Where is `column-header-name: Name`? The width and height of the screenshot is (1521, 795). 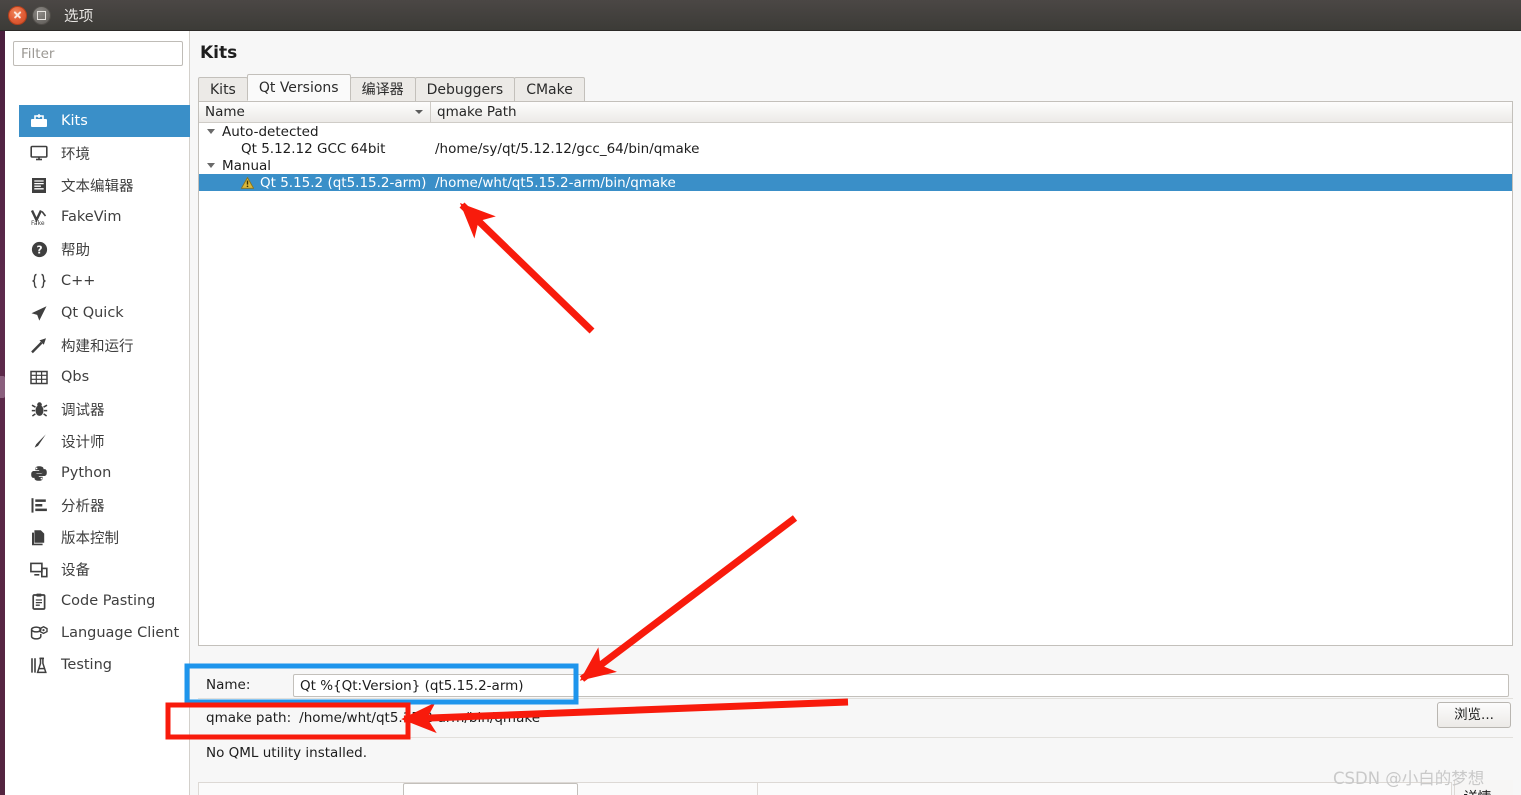
column-header-name: Name is located at coordinates (315, 112).